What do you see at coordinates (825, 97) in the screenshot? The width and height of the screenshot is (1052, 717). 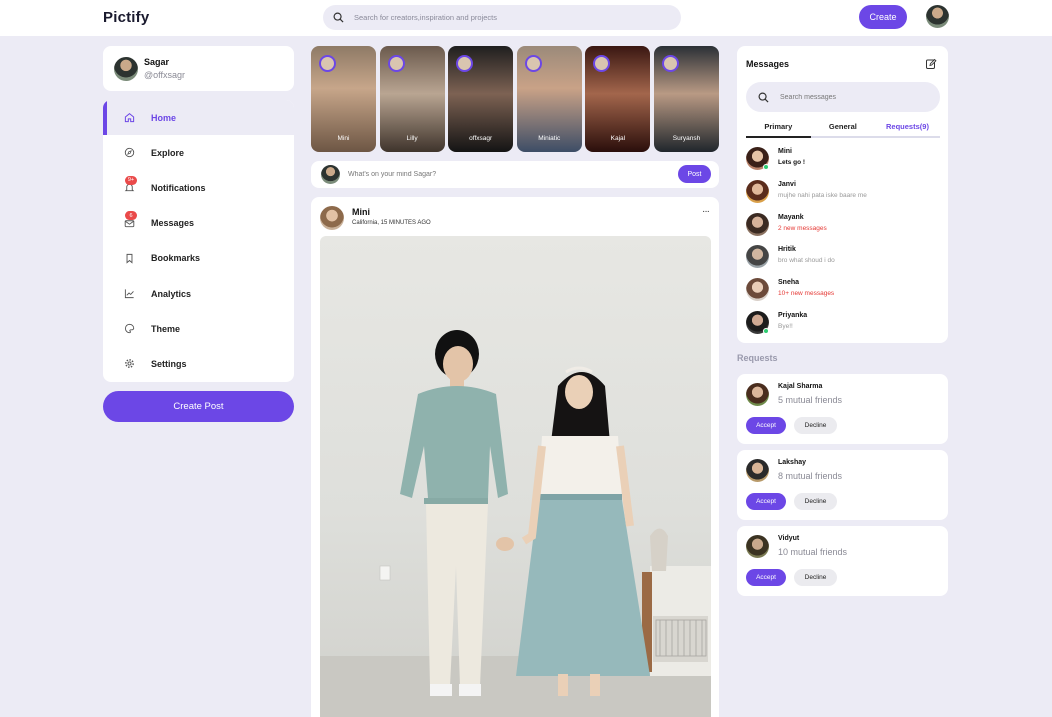 I see `message-search-input` at bounding box center [825, 97].